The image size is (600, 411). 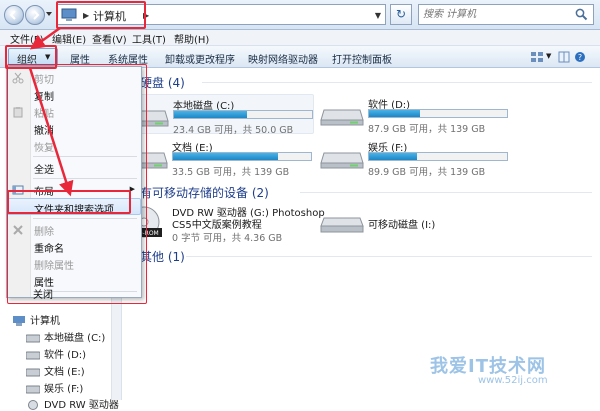 I want to click on menu-bar: 文件(F) 编辑(E) 查看(V) 工具(T) 帮助(H), so click(x=300, y=38).